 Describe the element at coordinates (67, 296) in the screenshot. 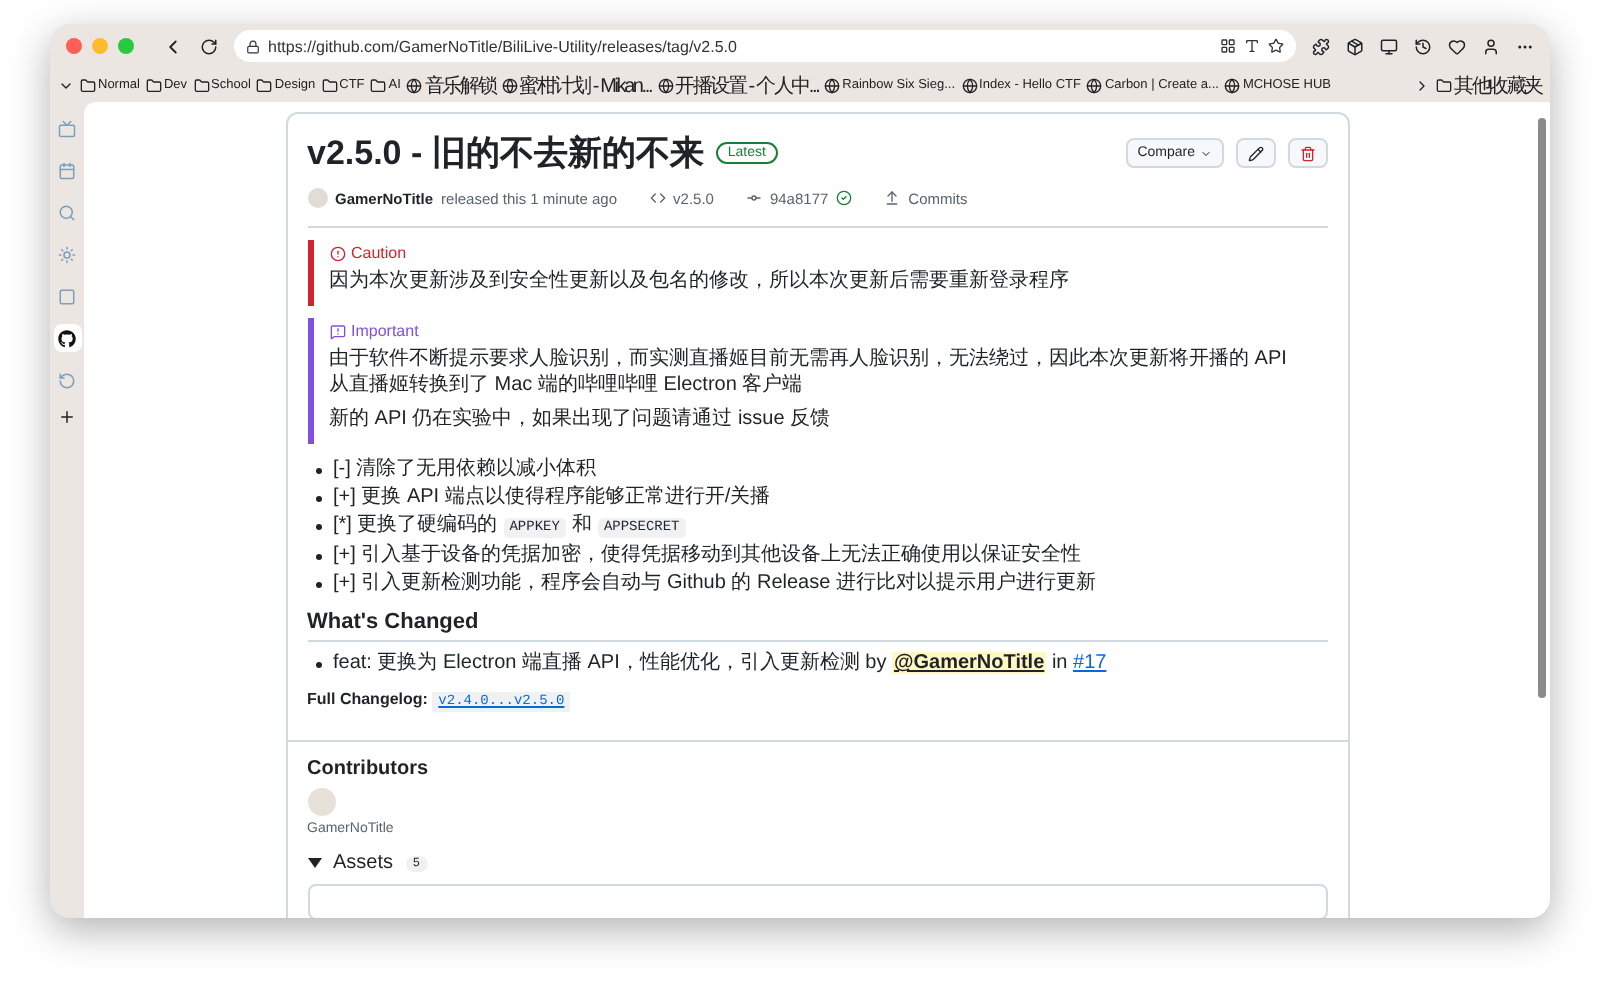

I see `square-icon` at that location.